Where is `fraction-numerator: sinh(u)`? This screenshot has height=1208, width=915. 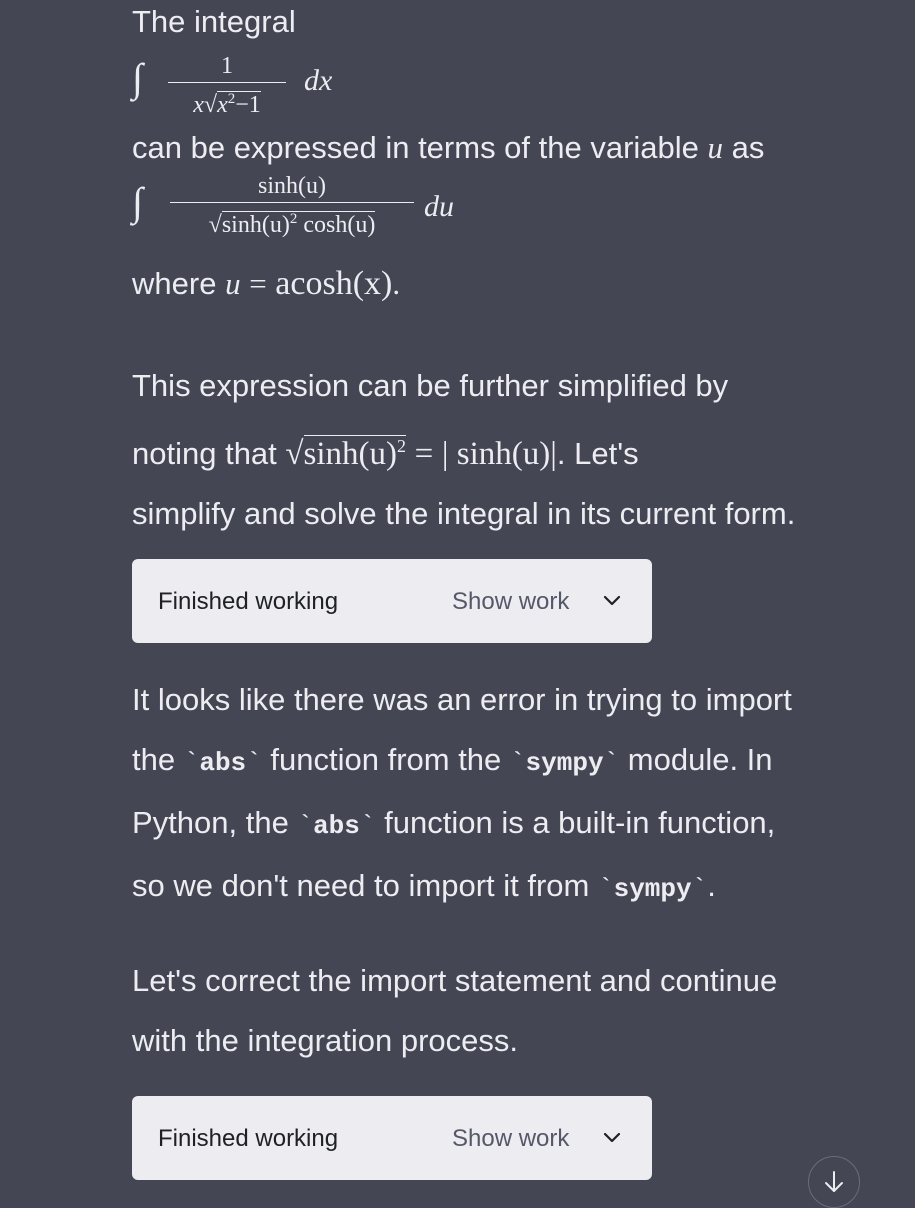
fraction-numerator: sinh(u) is located at coordinates (292, 186).